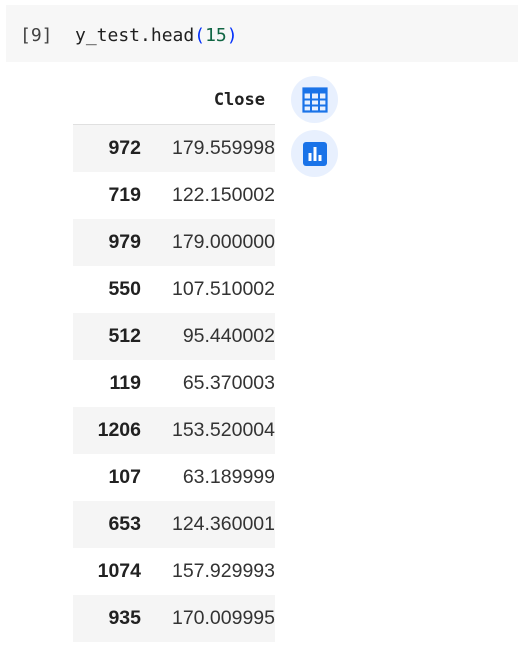 The height and width of the screenshot is (656, 518). What do you see at coordinates (228, 382) in the screenshot?
I see `close-value: 65.370003` at bounding box center [228, 382].